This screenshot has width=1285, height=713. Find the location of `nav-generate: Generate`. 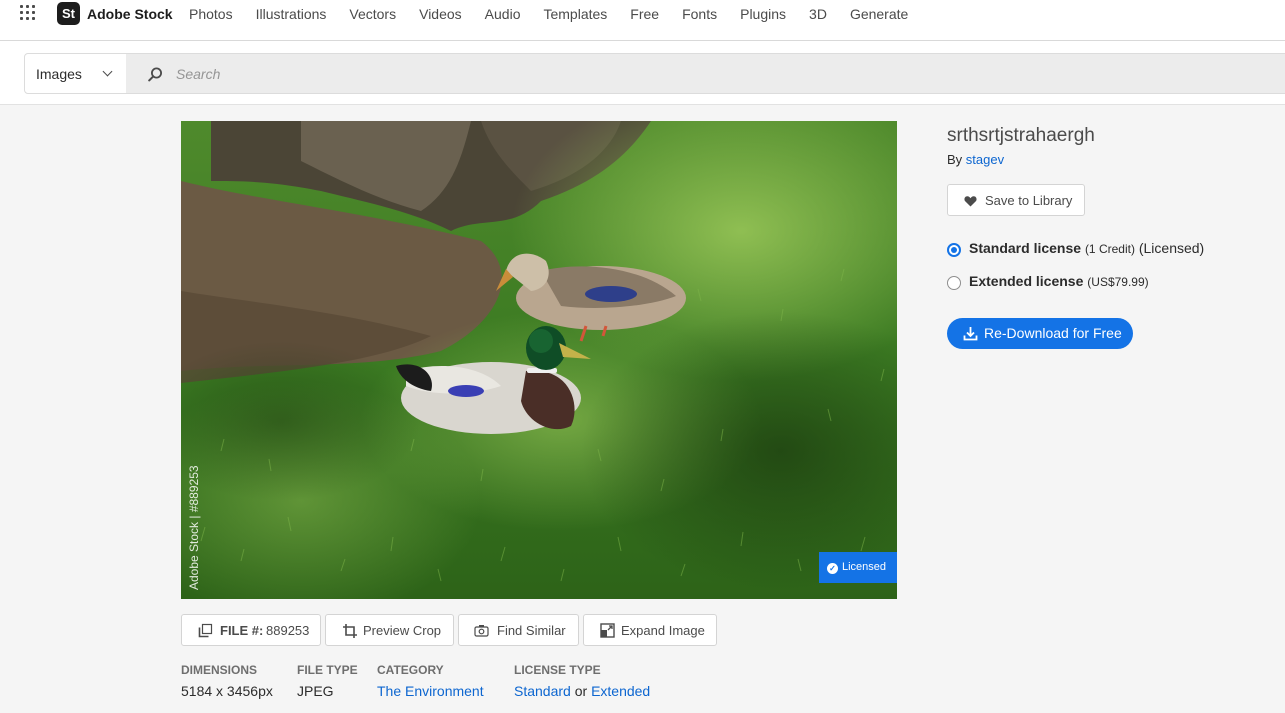

nav-generate: Generate is located at coordinates (879, 14).